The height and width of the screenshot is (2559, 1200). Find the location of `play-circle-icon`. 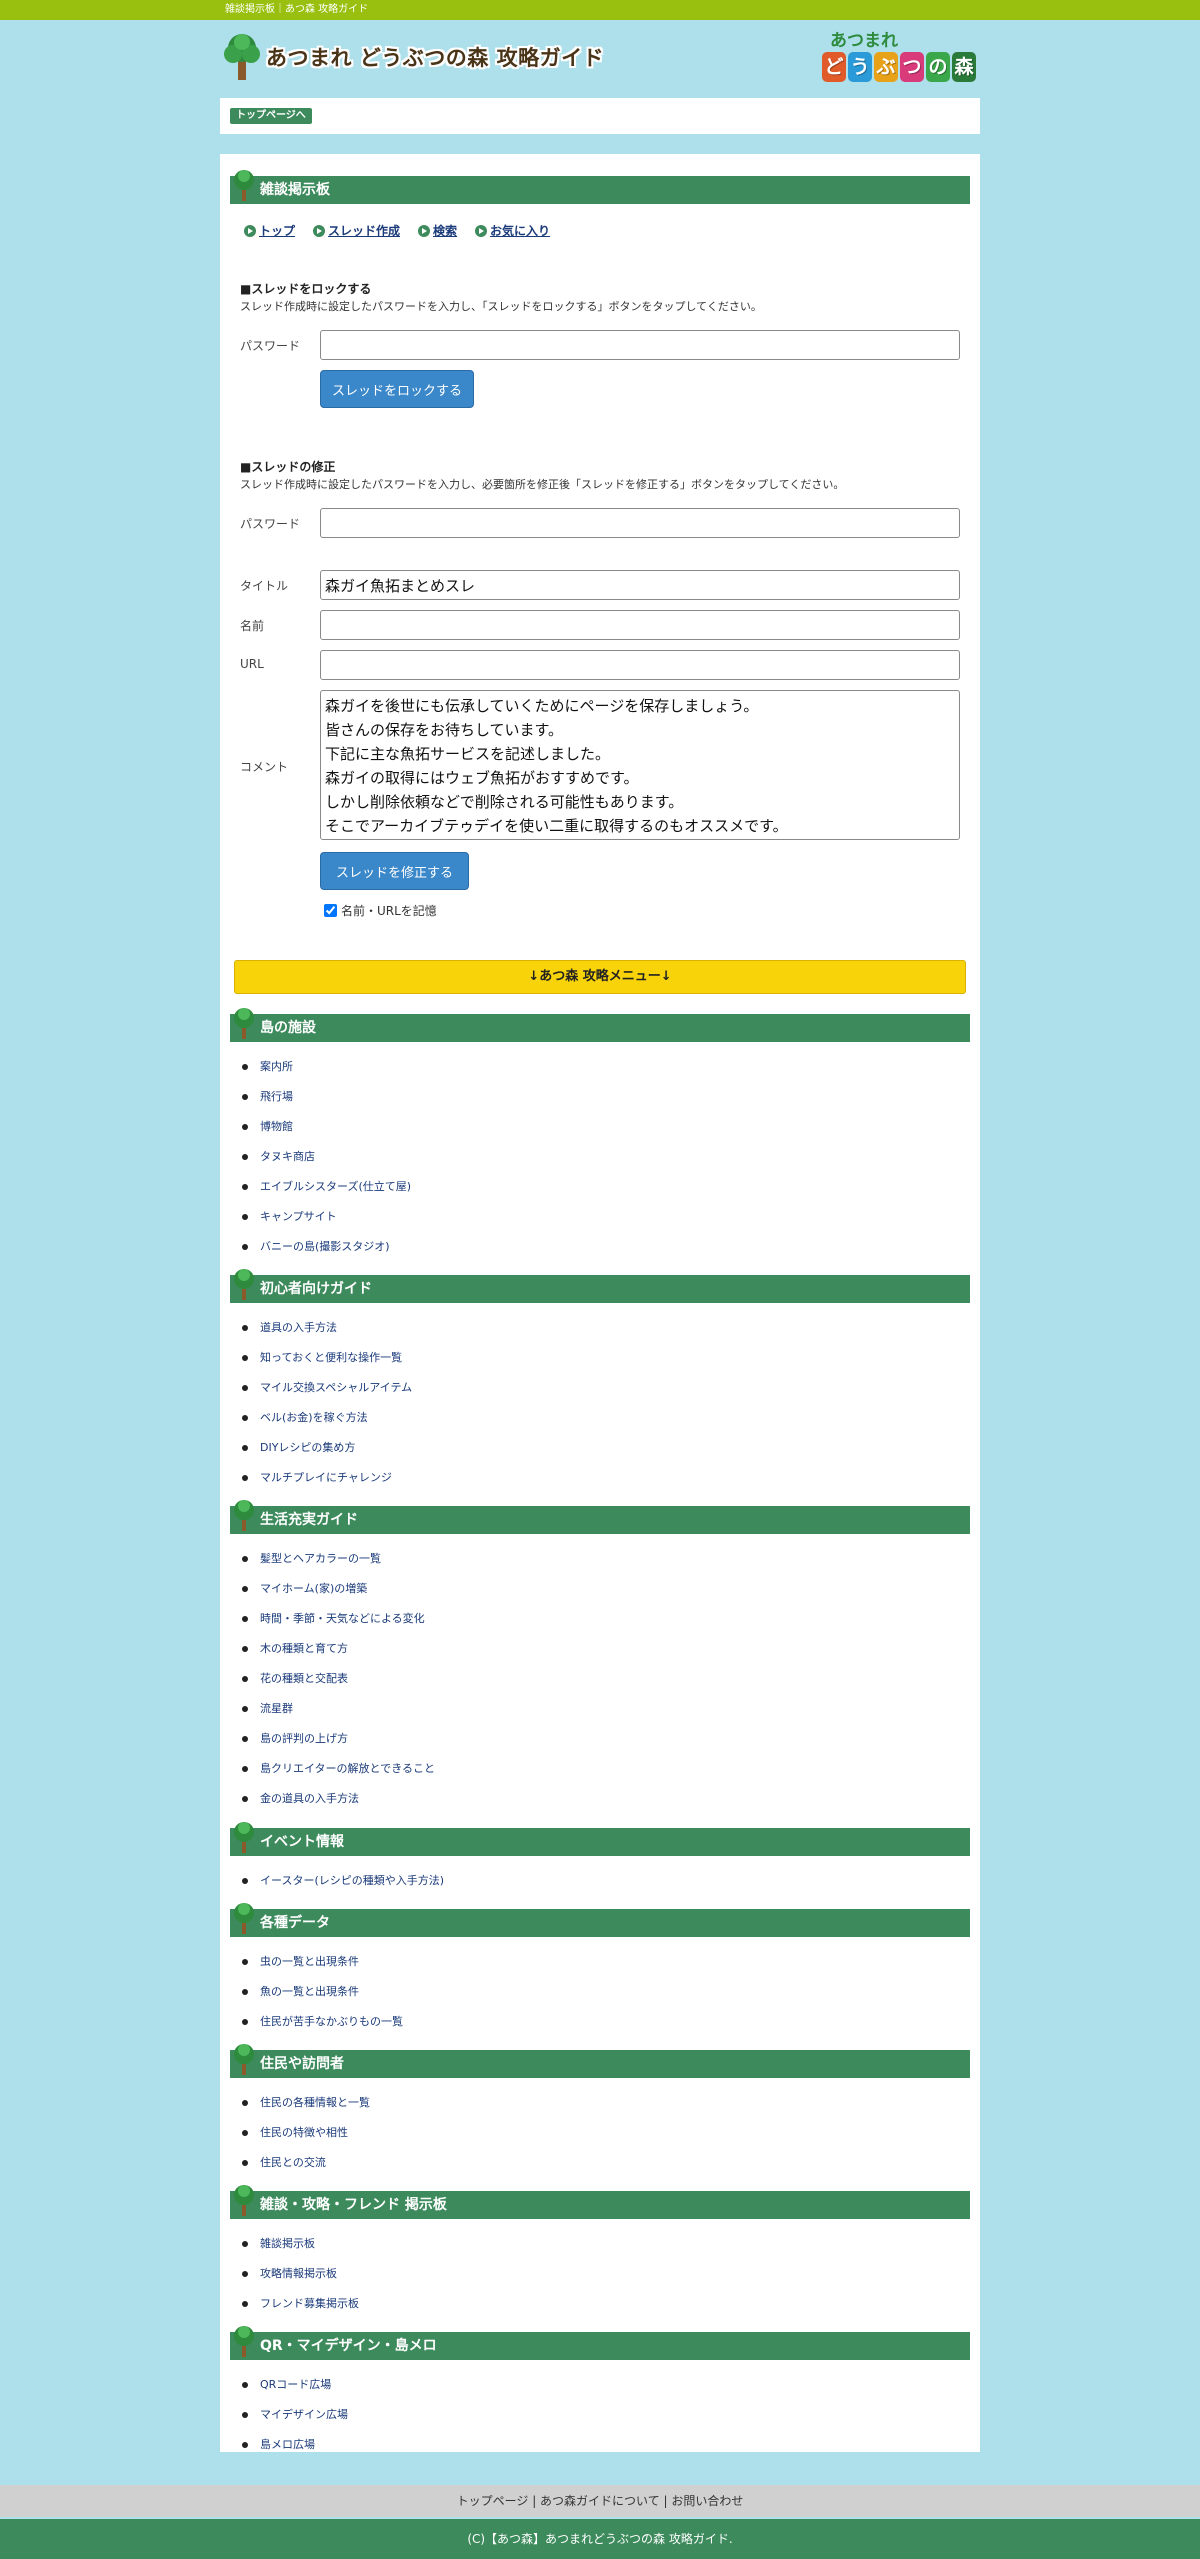

play-circle-icon is located at coordinates (424, 230).